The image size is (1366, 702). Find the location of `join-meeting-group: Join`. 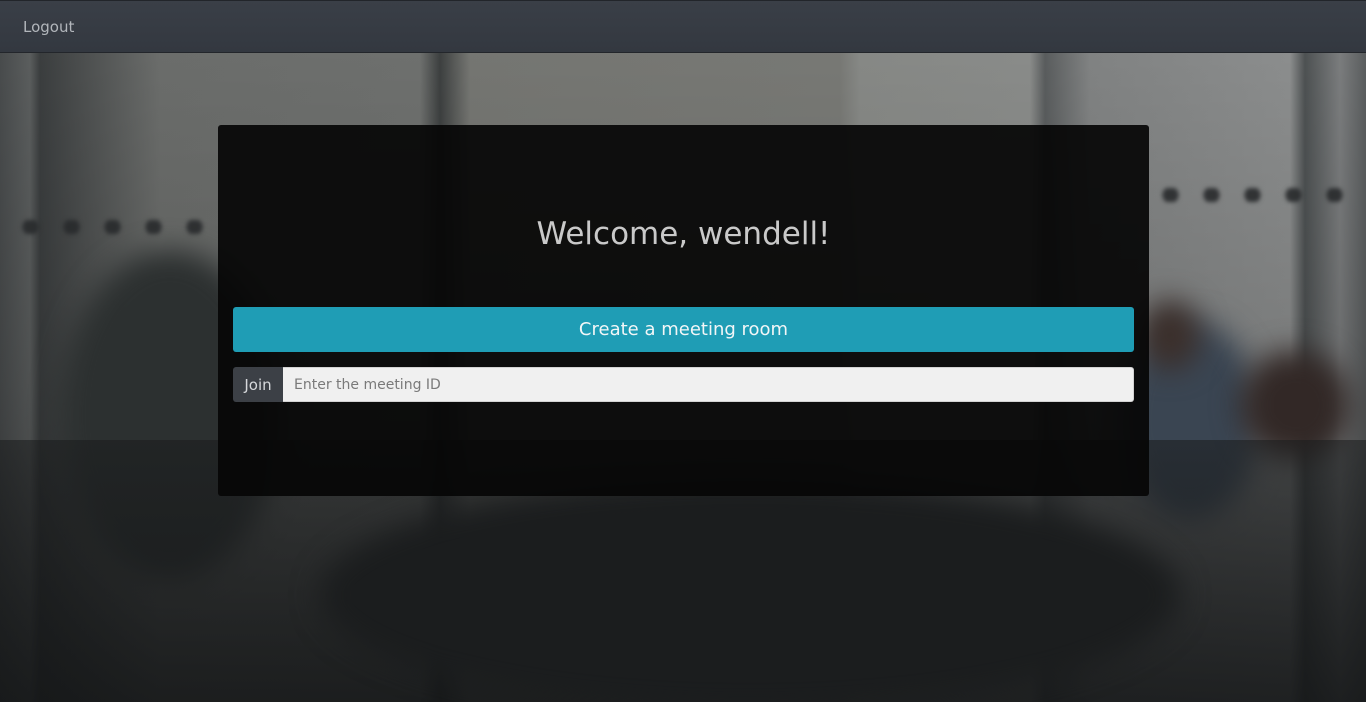

join-meeting-group: Join is located at coordinates (683, 384).